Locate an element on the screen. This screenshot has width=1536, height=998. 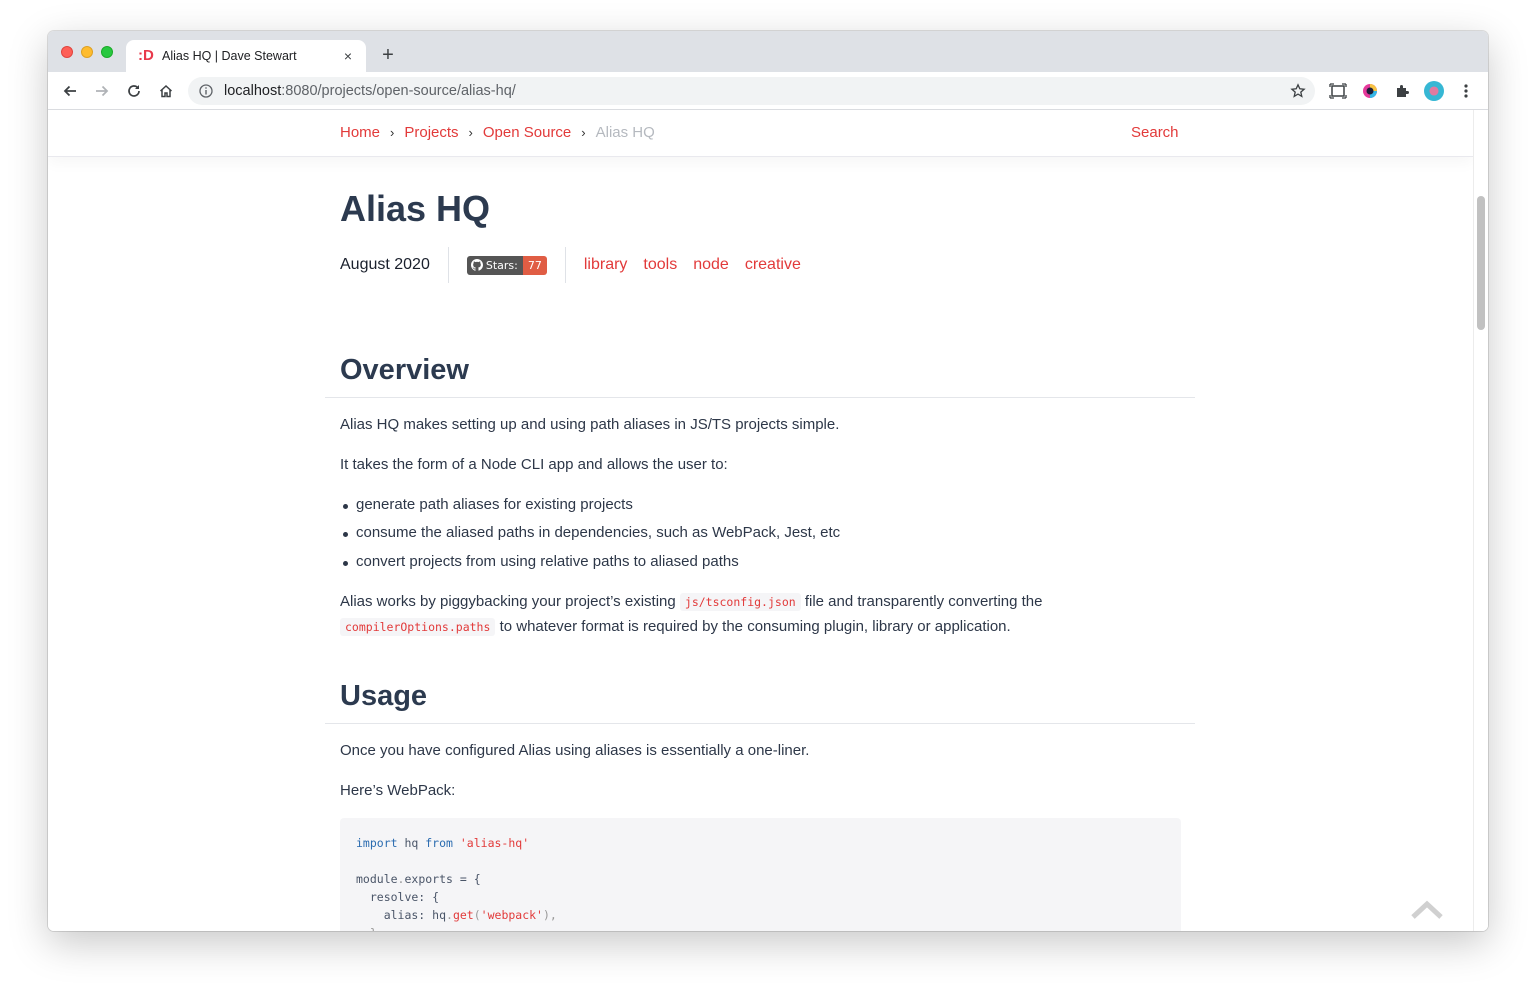
site-info-icon is located at coordinates (206, 91).